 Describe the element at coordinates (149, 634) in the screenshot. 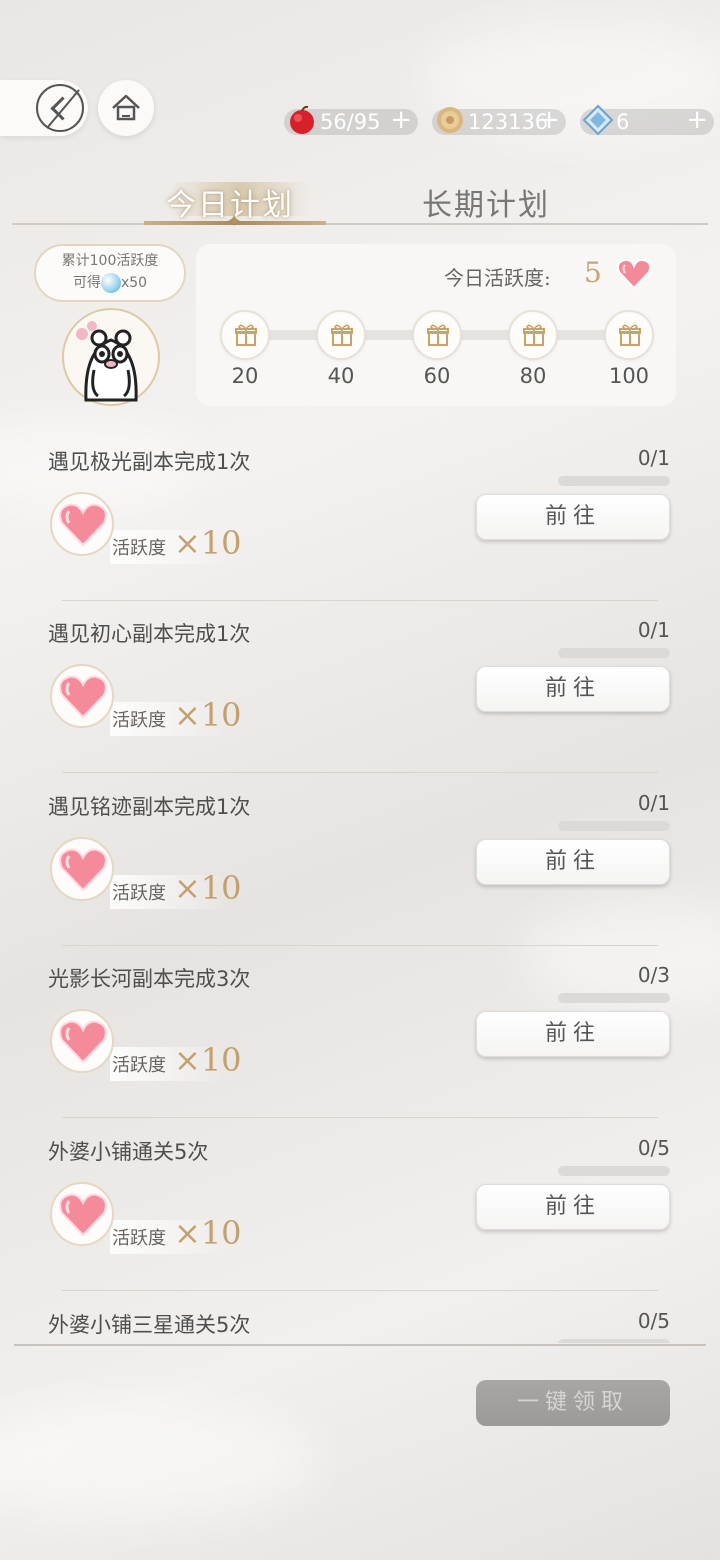

I see `task-title: 遇见初心副本完成1次` at that location.